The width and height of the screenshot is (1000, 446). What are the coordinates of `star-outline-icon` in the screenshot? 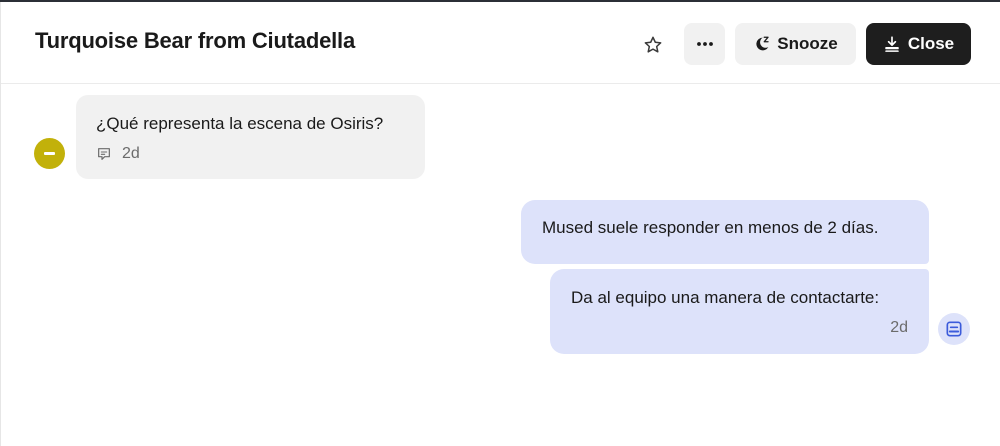 It's located at (653, 44).